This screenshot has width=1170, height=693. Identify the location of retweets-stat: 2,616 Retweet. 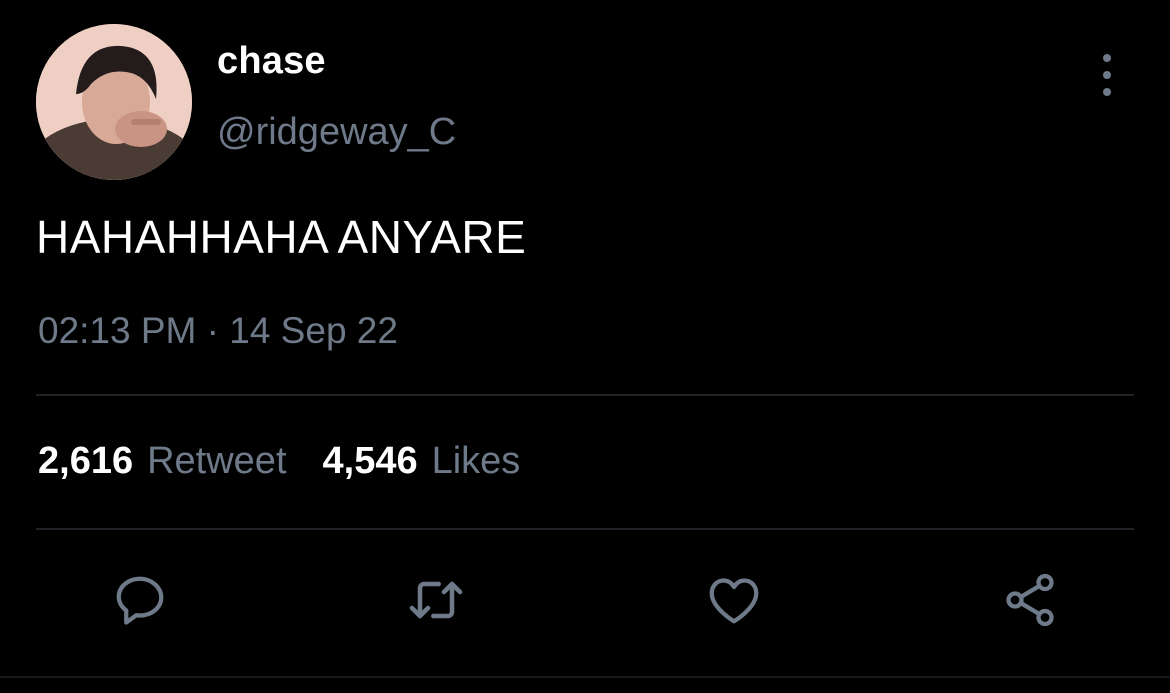
(162, 461).